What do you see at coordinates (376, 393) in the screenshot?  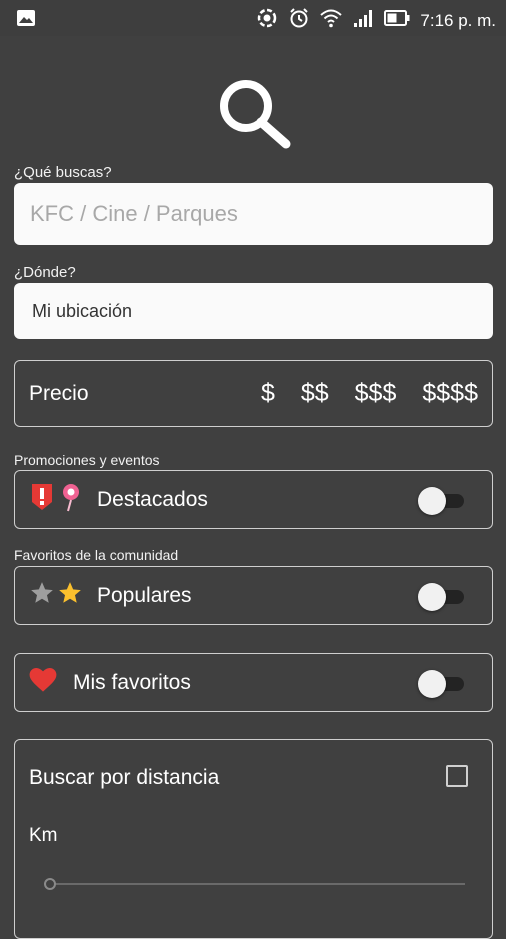 I see `price-option-3: $$$` at bounding box center [376, 393].